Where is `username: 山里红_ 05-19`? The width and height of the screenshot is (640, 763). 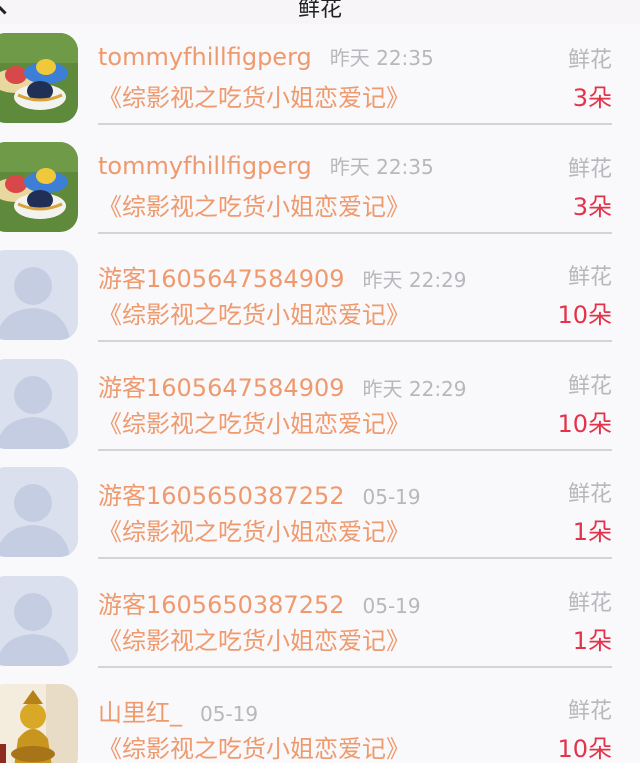
username: 山里红_ 05-19 is located at coordinates (178, 710).